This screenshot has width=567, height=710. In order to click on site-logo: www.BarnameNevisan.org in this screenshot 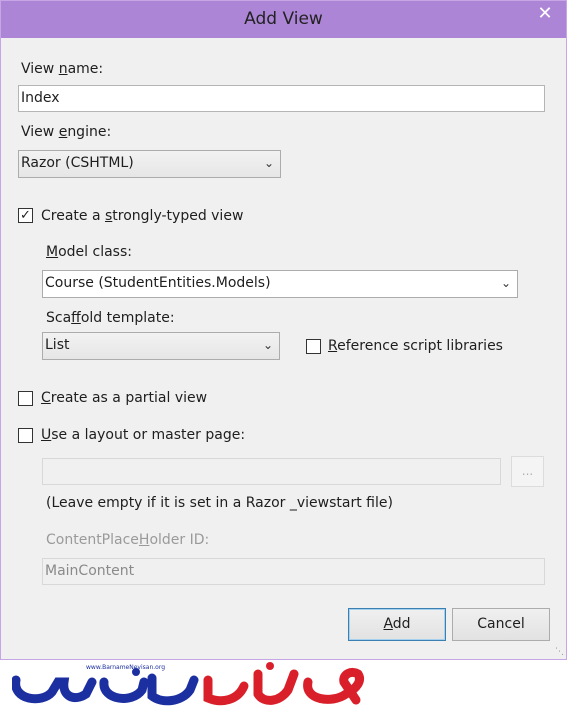, I will do `click(188, 684)`.